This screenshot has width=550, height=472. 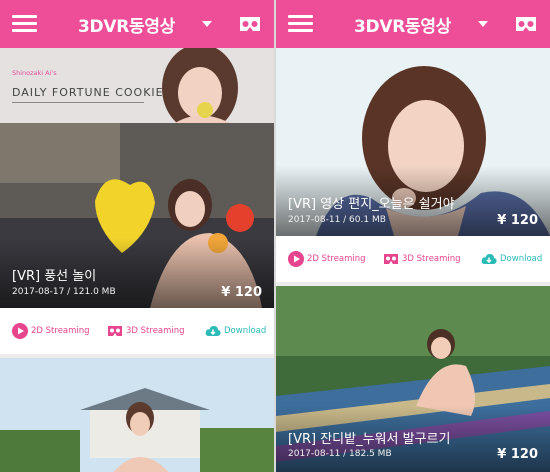 What do you see at coordinates (34, 73) in the screenshot?
I see `banner-subtitle: Shinozaki Ai's` at bounding box center [34, 73].